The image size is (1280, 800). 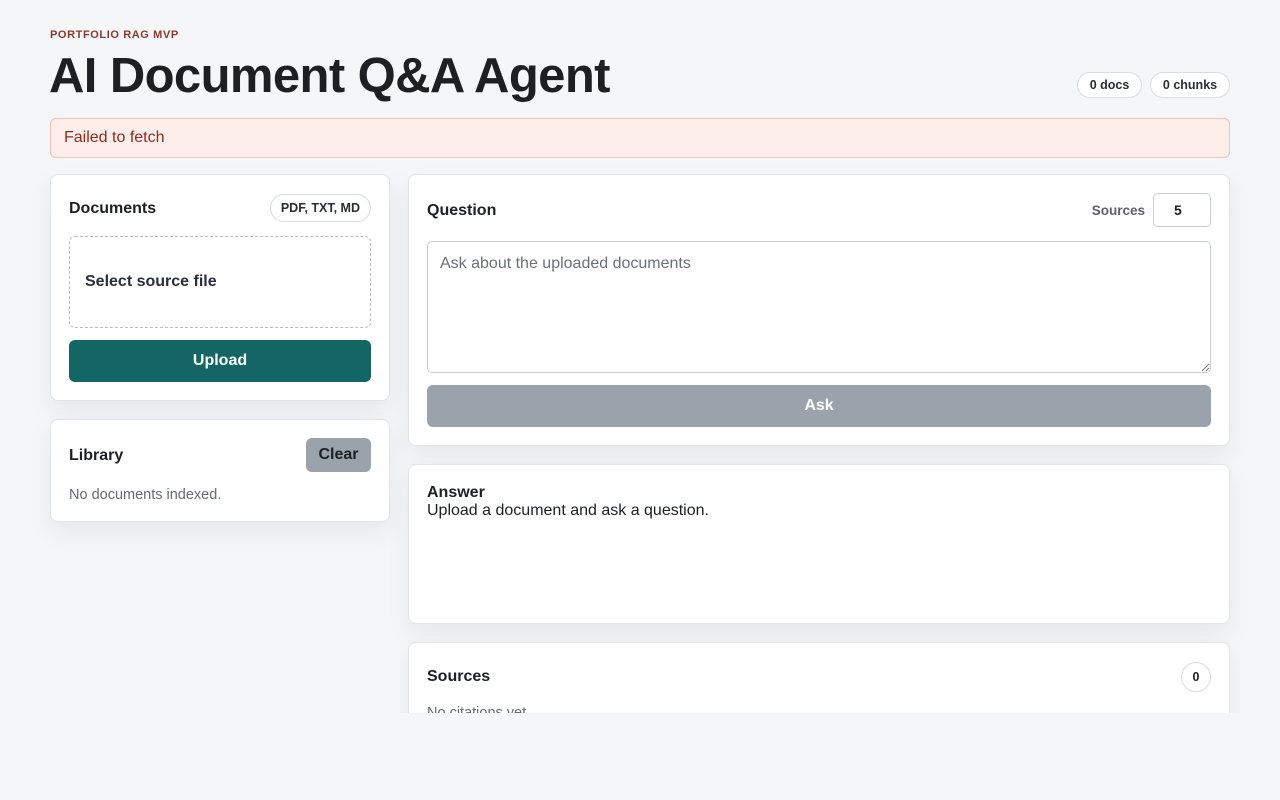 I want to click on docs-count-badge: 0 docs, so click(x=1109, y=85).